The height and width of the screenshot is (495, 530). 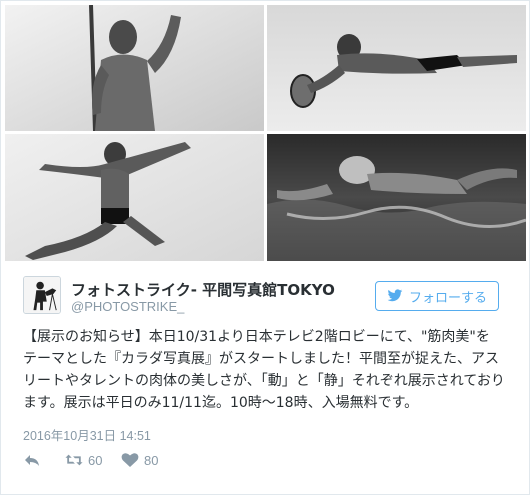 What do you see at coordinates (396, 68) in the screenshot?
I see `rugby-dive-photo` at bounding box center [396, 68].